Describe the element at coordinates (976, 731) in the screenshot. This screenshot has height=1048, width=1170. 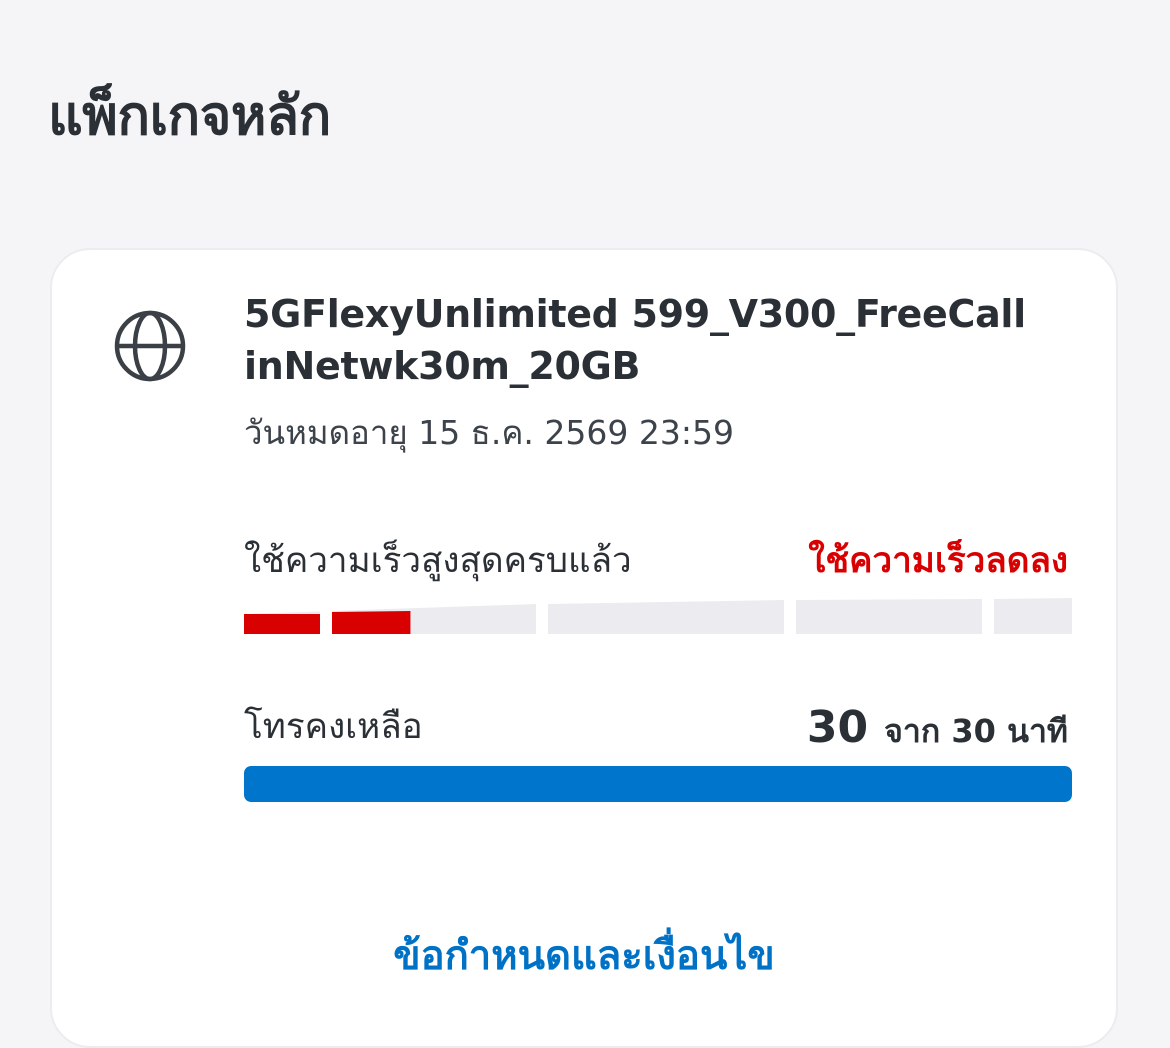
I see `calls-total: จาก 30 นาที` at that location.